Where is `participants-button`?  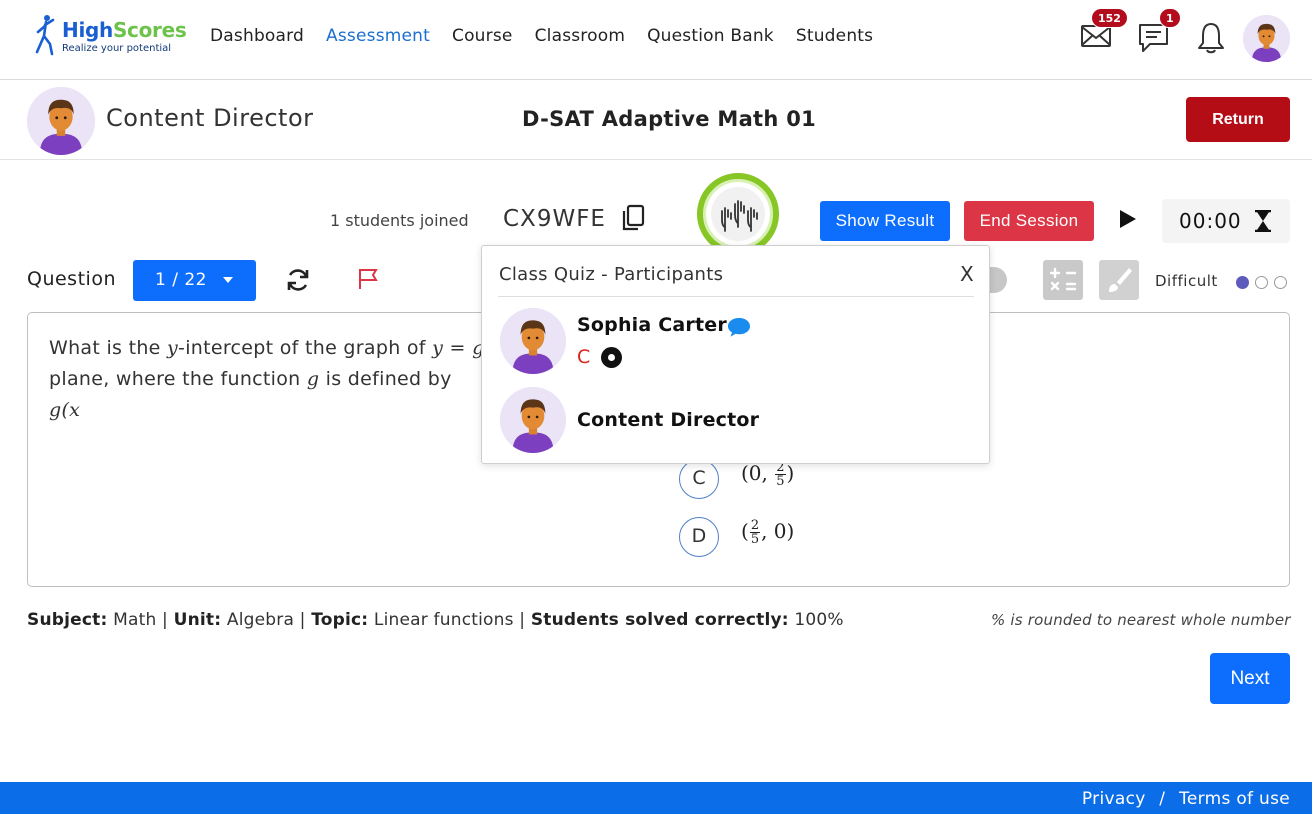 participants-button is located at coordinates (738, 214).